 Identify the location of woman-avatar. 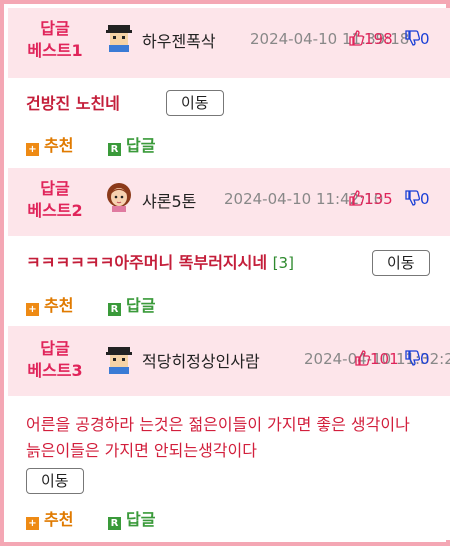
(119, 197).